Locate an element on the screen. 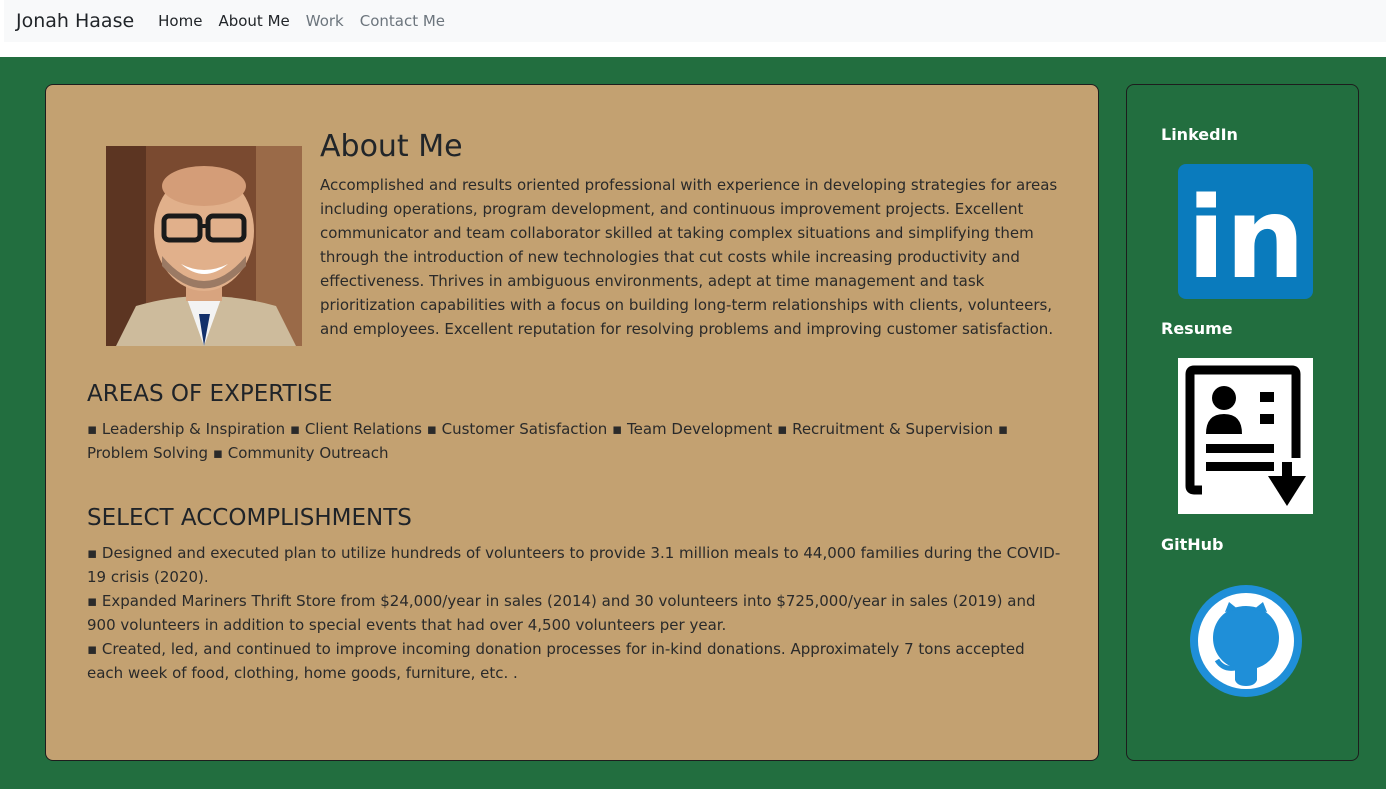  nav-contact-me: Contact Me is located at coordinates (402, 21).